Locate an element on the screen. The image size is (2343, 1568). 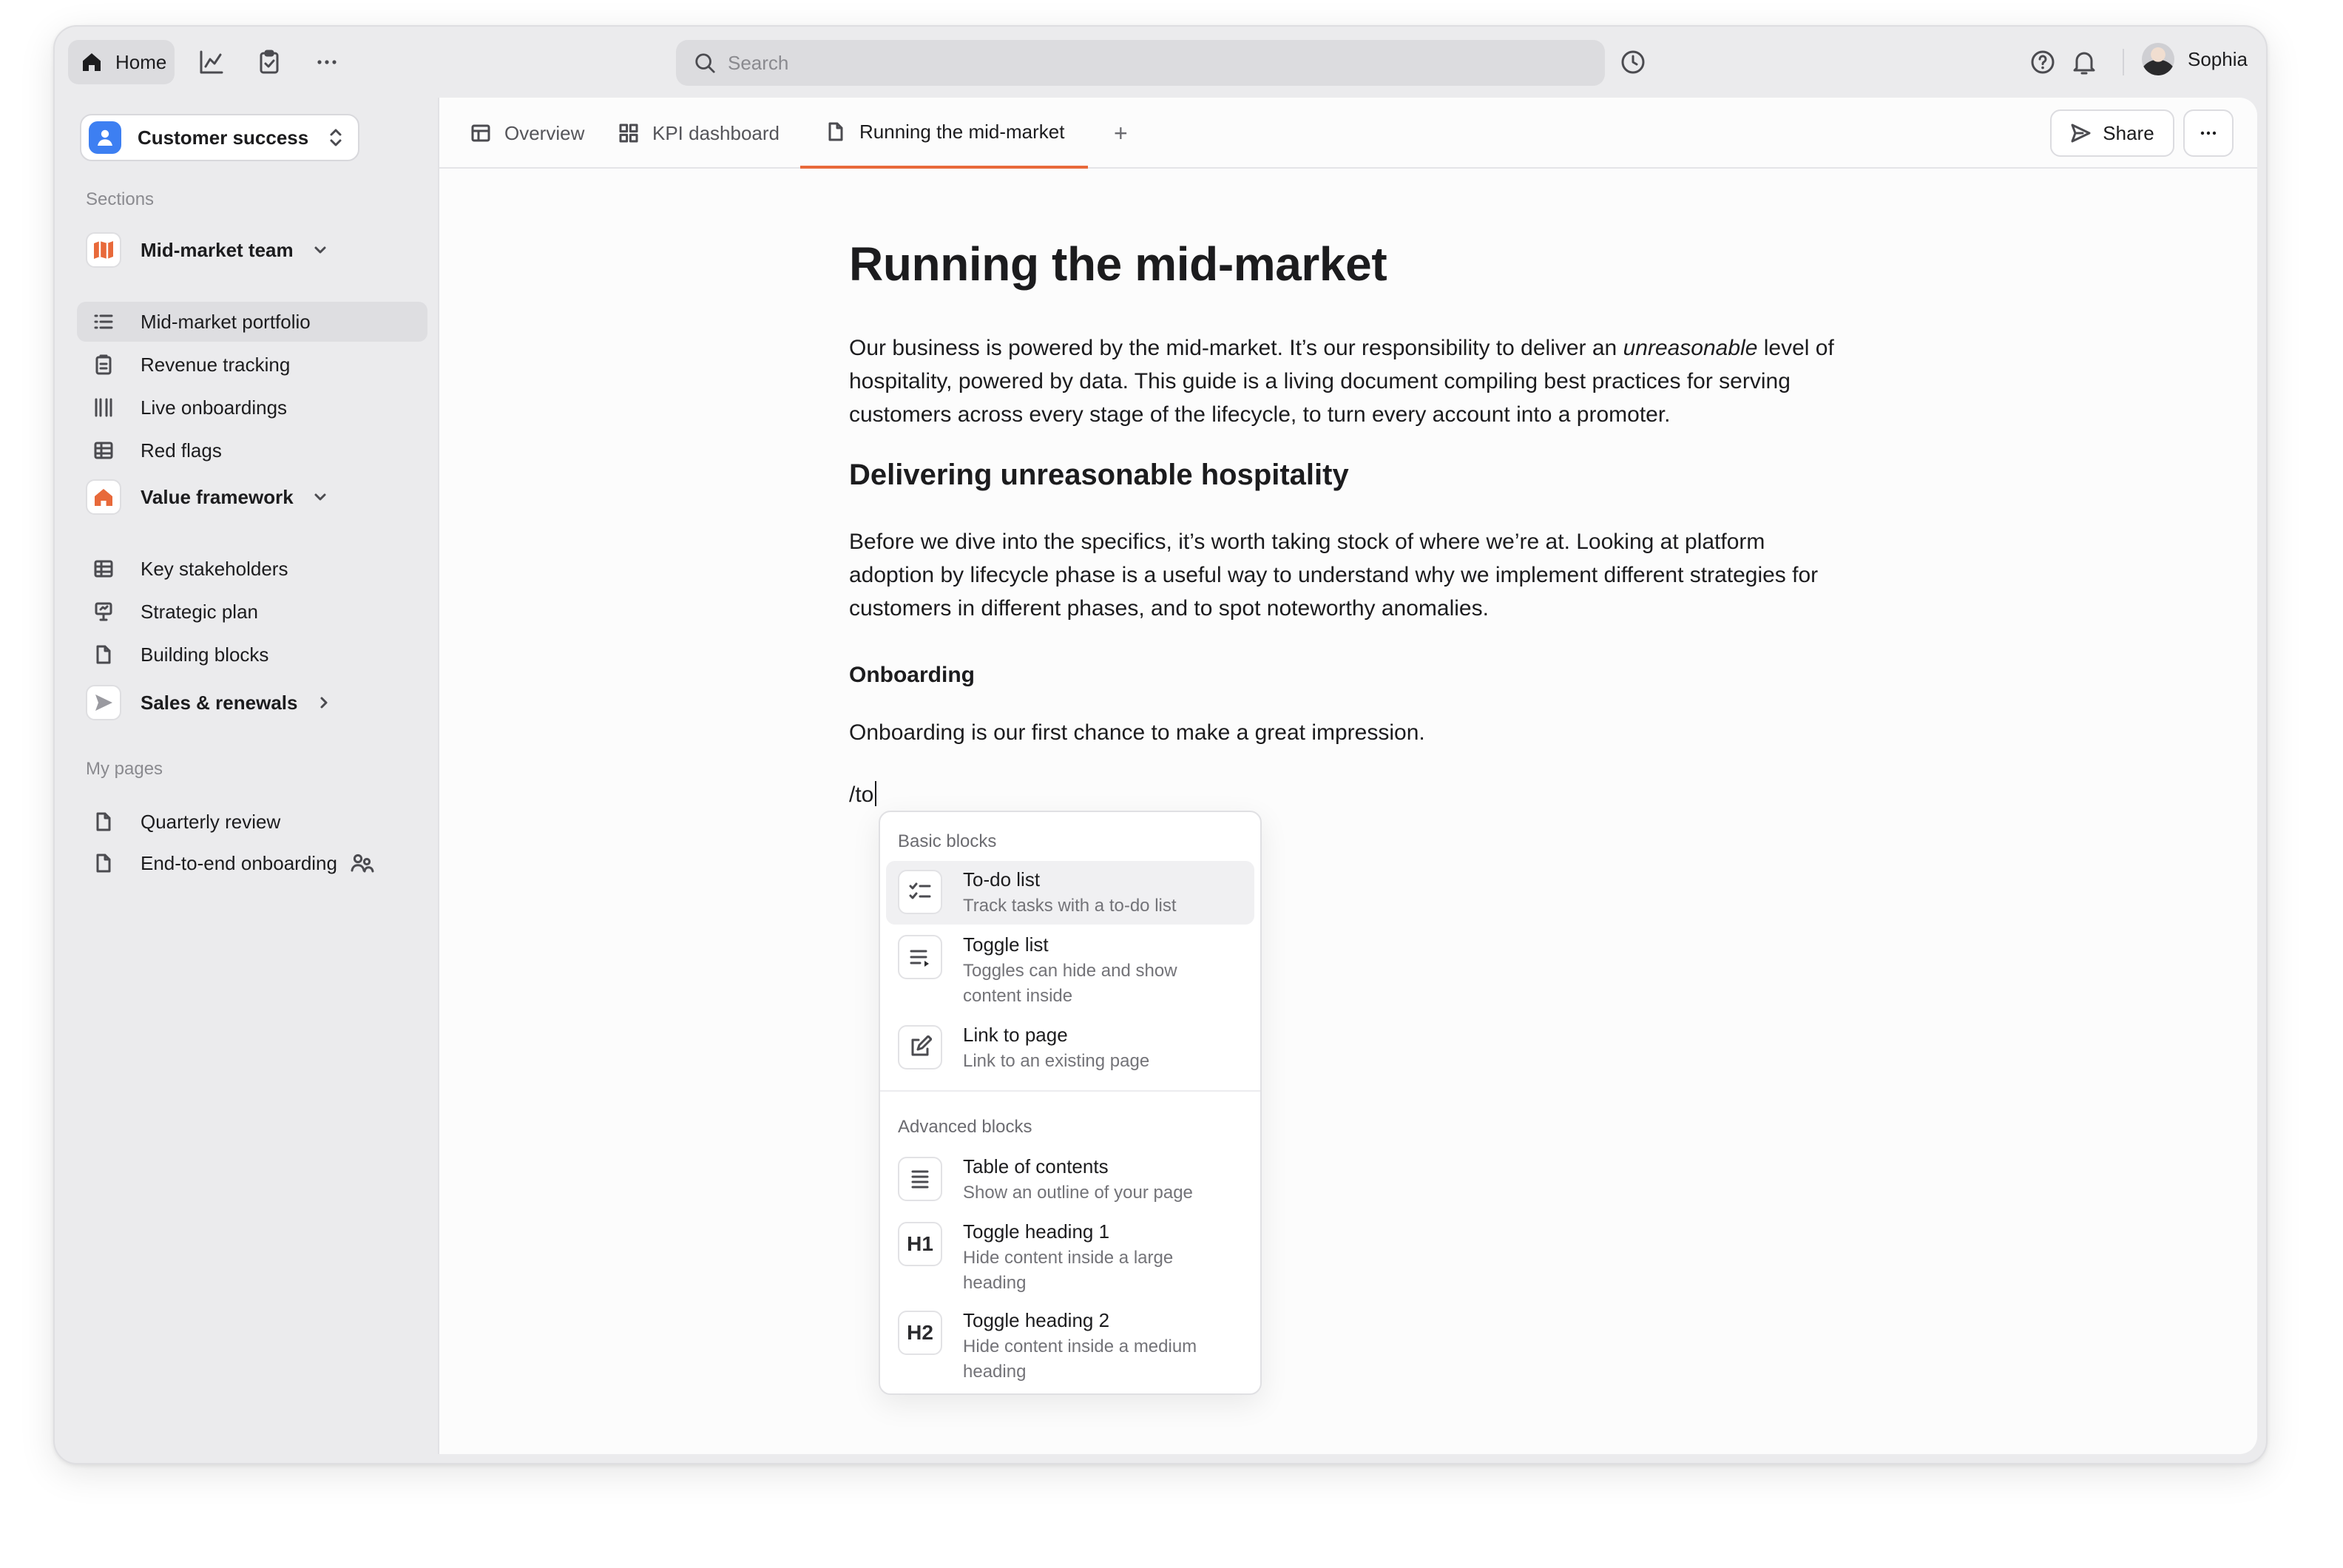
home-button: Home is located at coordinates (121, 62).